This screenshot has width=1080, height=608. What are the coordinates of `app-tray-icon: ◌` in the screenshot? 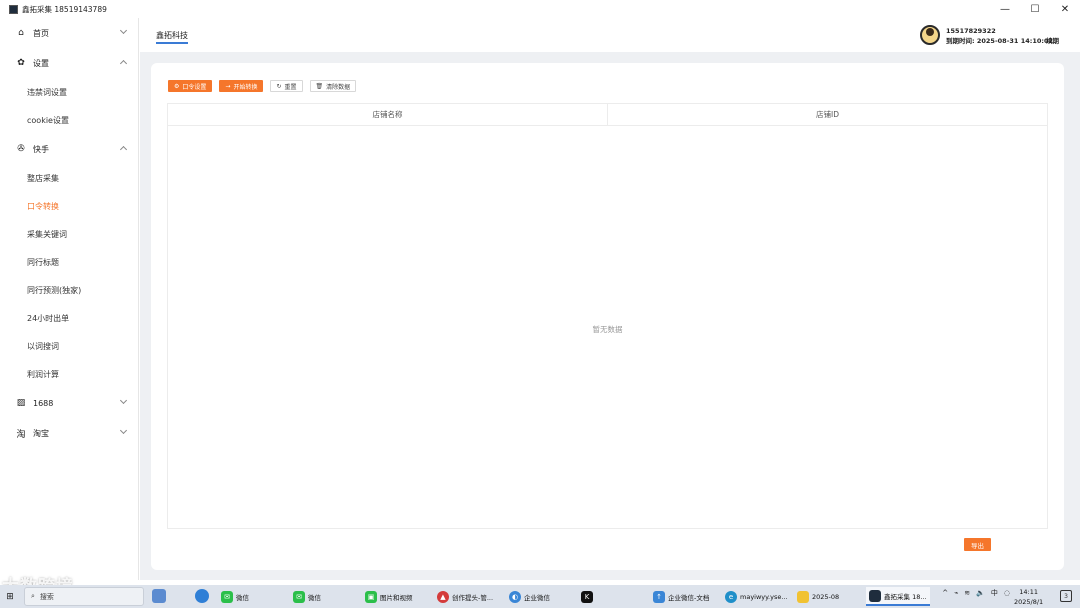 It's located at (1007, 593).